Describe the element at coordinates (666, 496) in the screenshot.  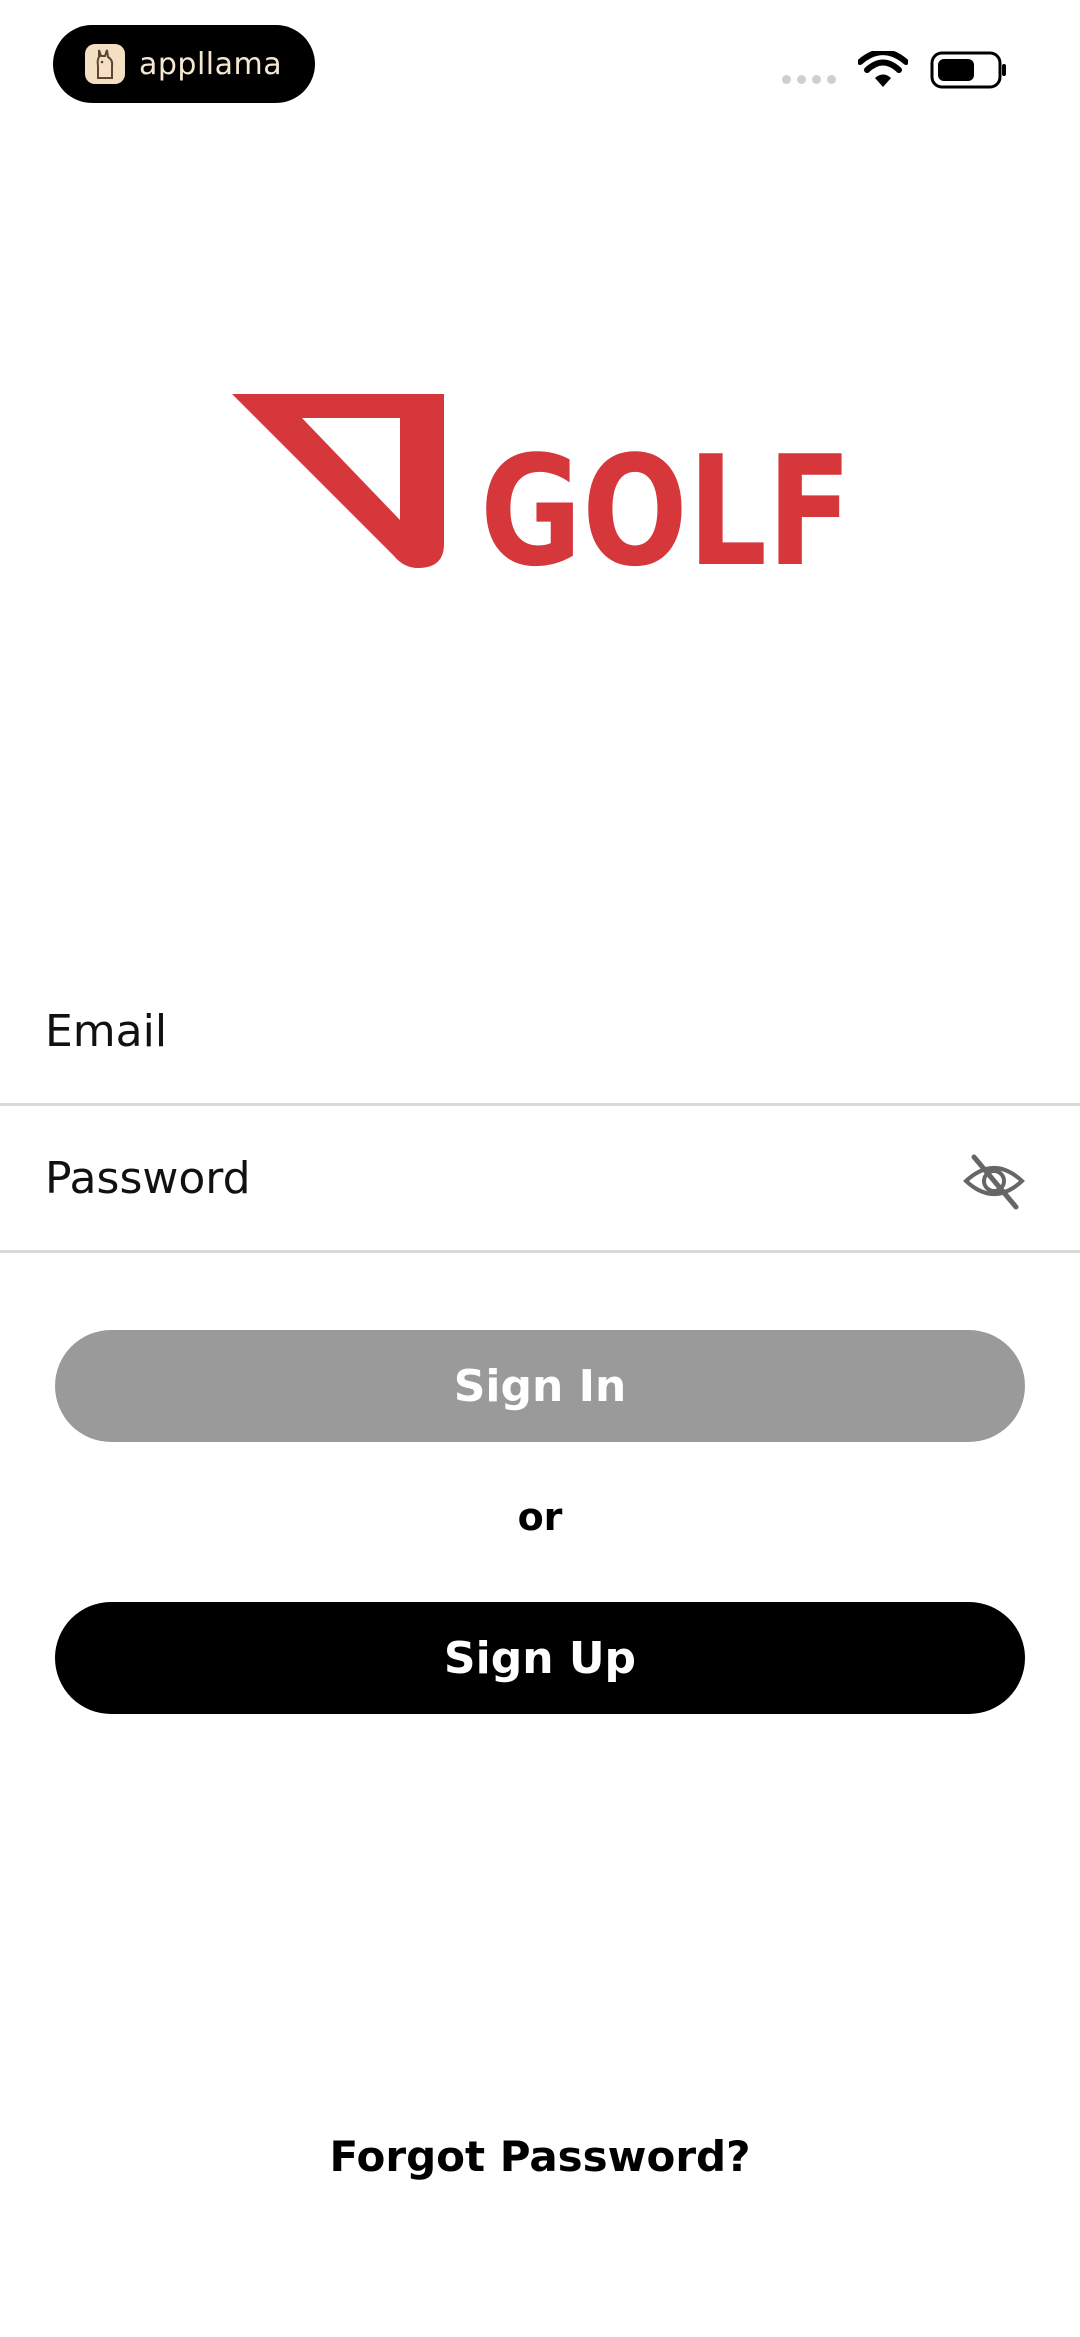
I see `logo-text: GOLF` at that location.